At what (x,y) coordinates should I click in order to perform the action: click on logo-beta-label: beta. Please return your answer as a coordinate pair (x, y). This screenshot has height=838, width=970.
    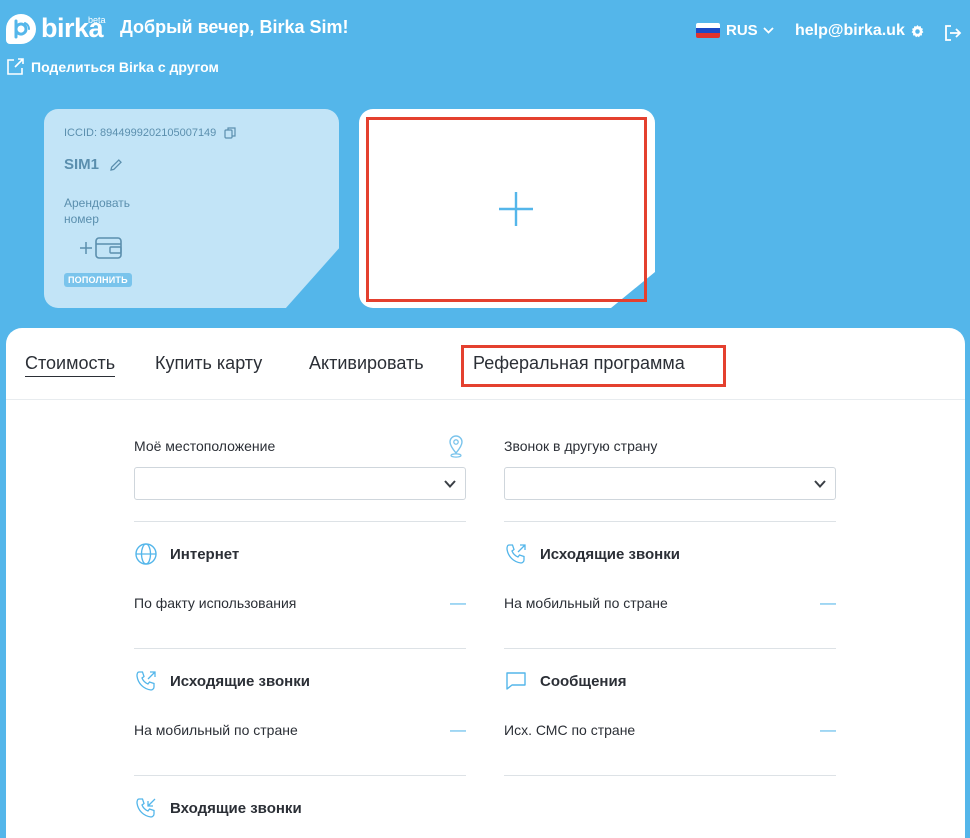
    Looking at the image, I should click on (97, 20).